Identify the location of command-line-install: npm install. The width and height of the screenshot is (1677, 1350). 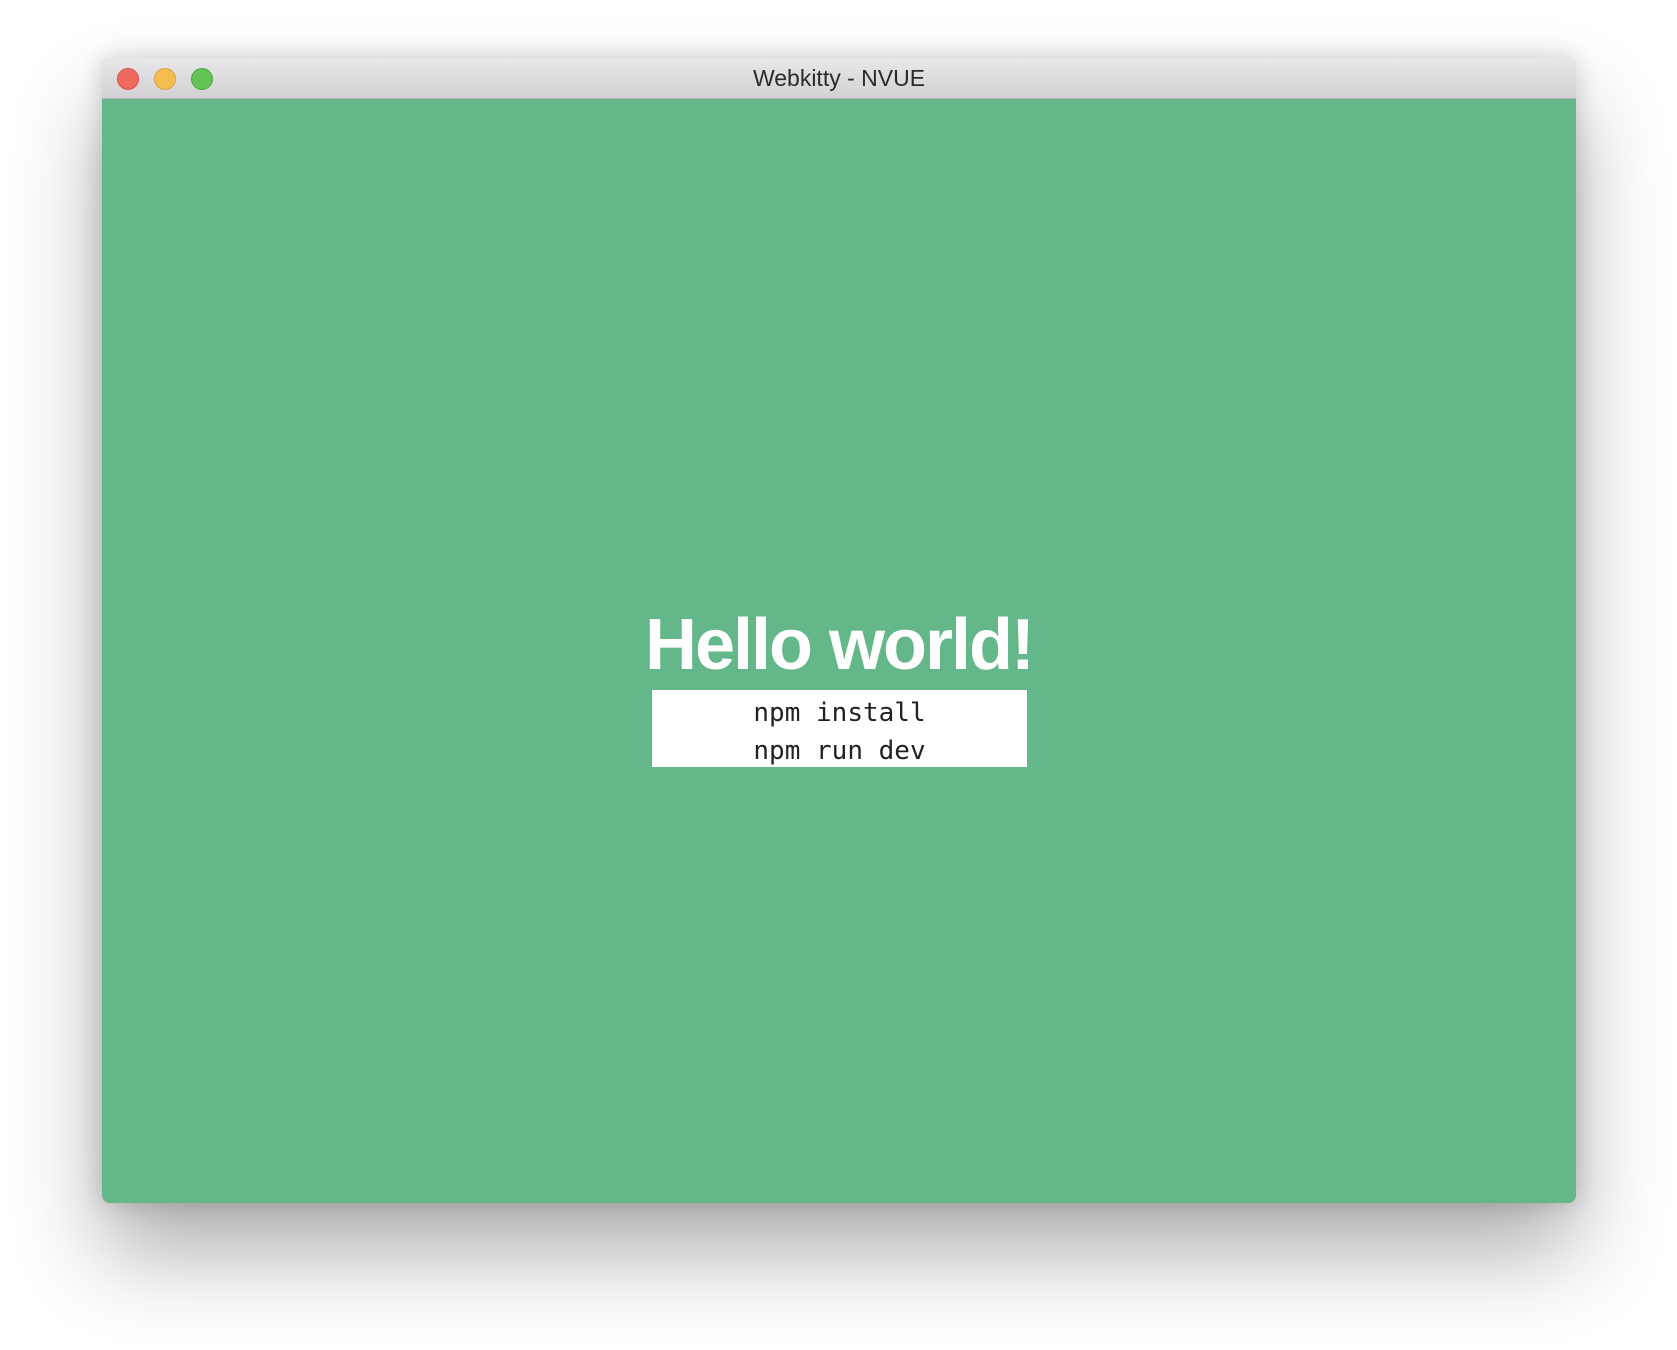
(839, 713).